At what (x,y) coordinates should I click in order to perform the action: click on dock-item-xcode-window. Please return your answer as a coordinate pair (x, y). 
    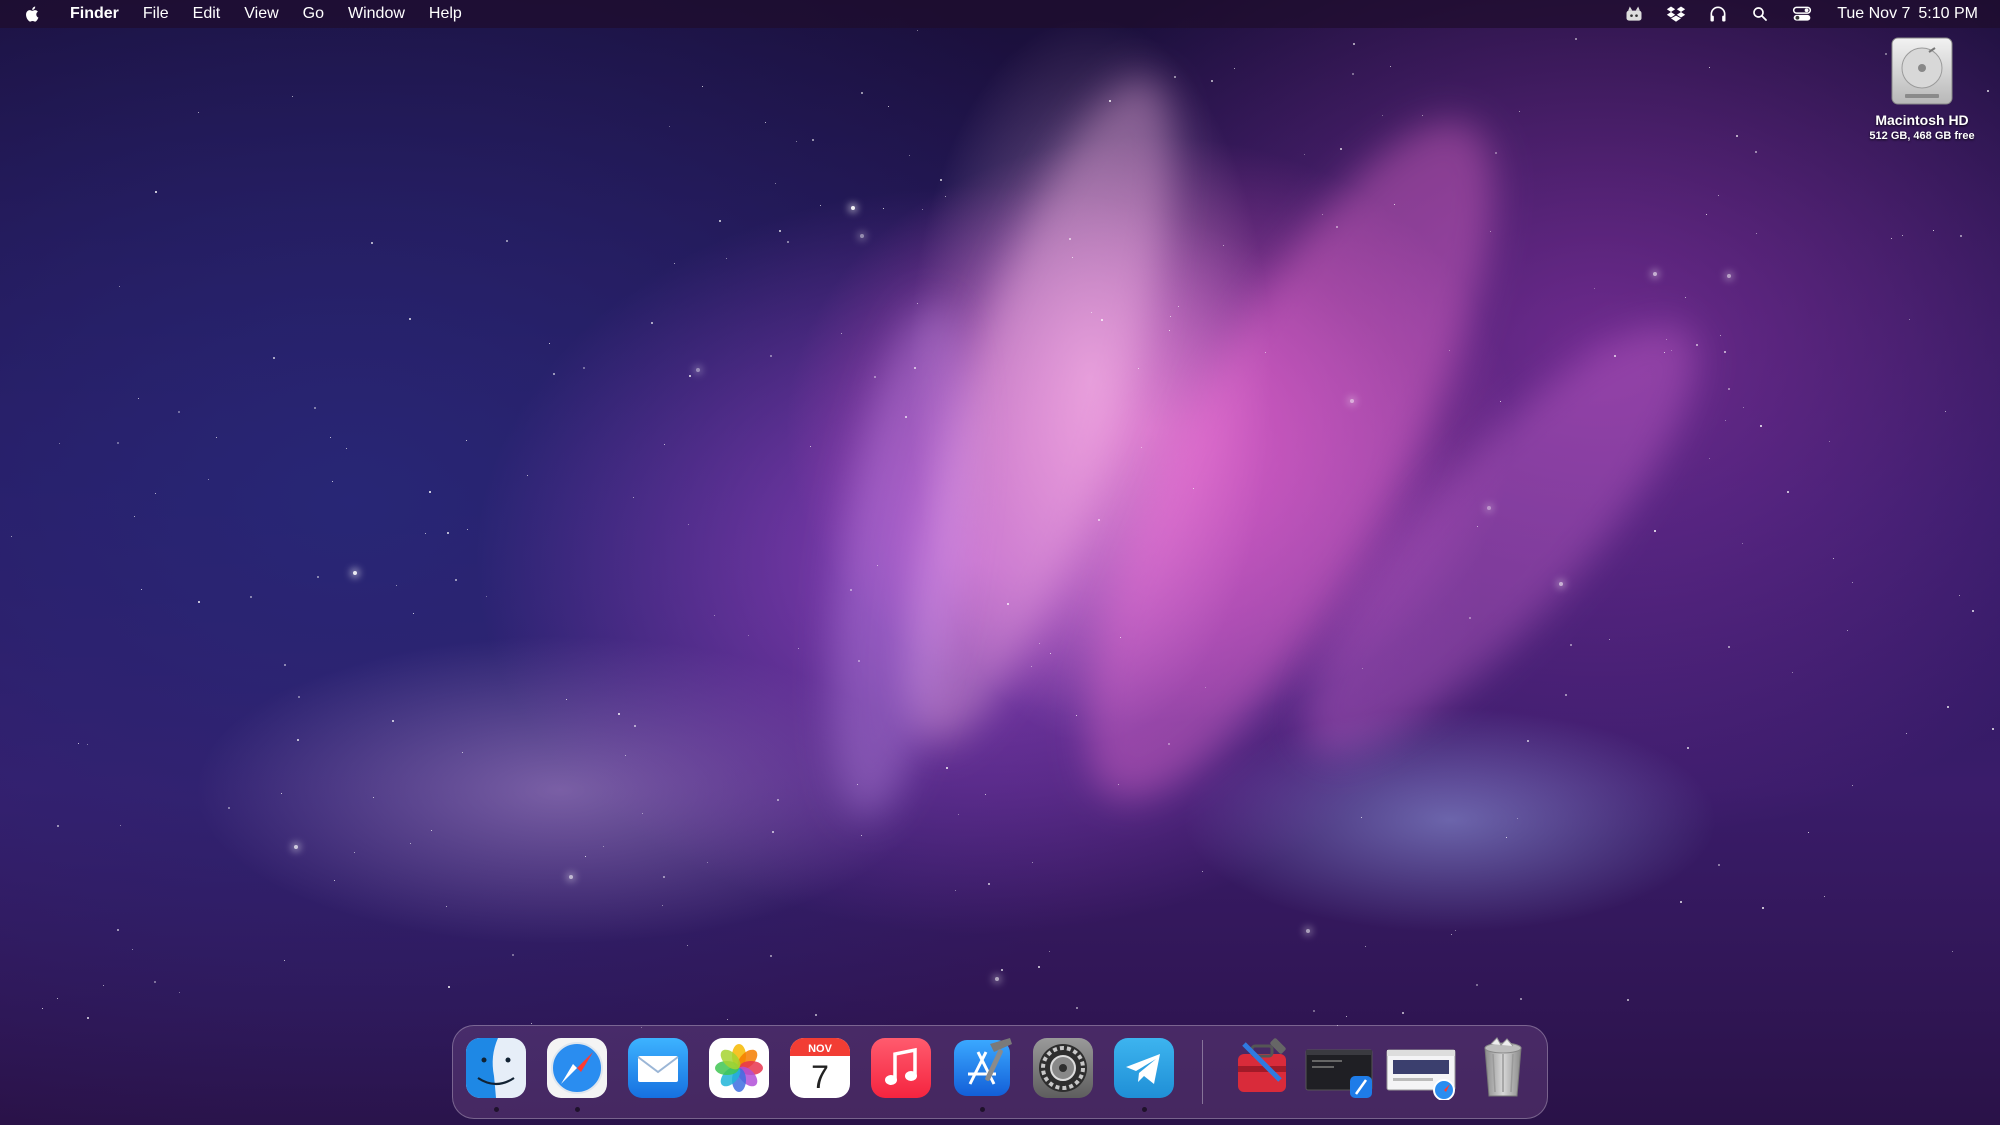
    Looking at the image, I should click on (1340, 1068).